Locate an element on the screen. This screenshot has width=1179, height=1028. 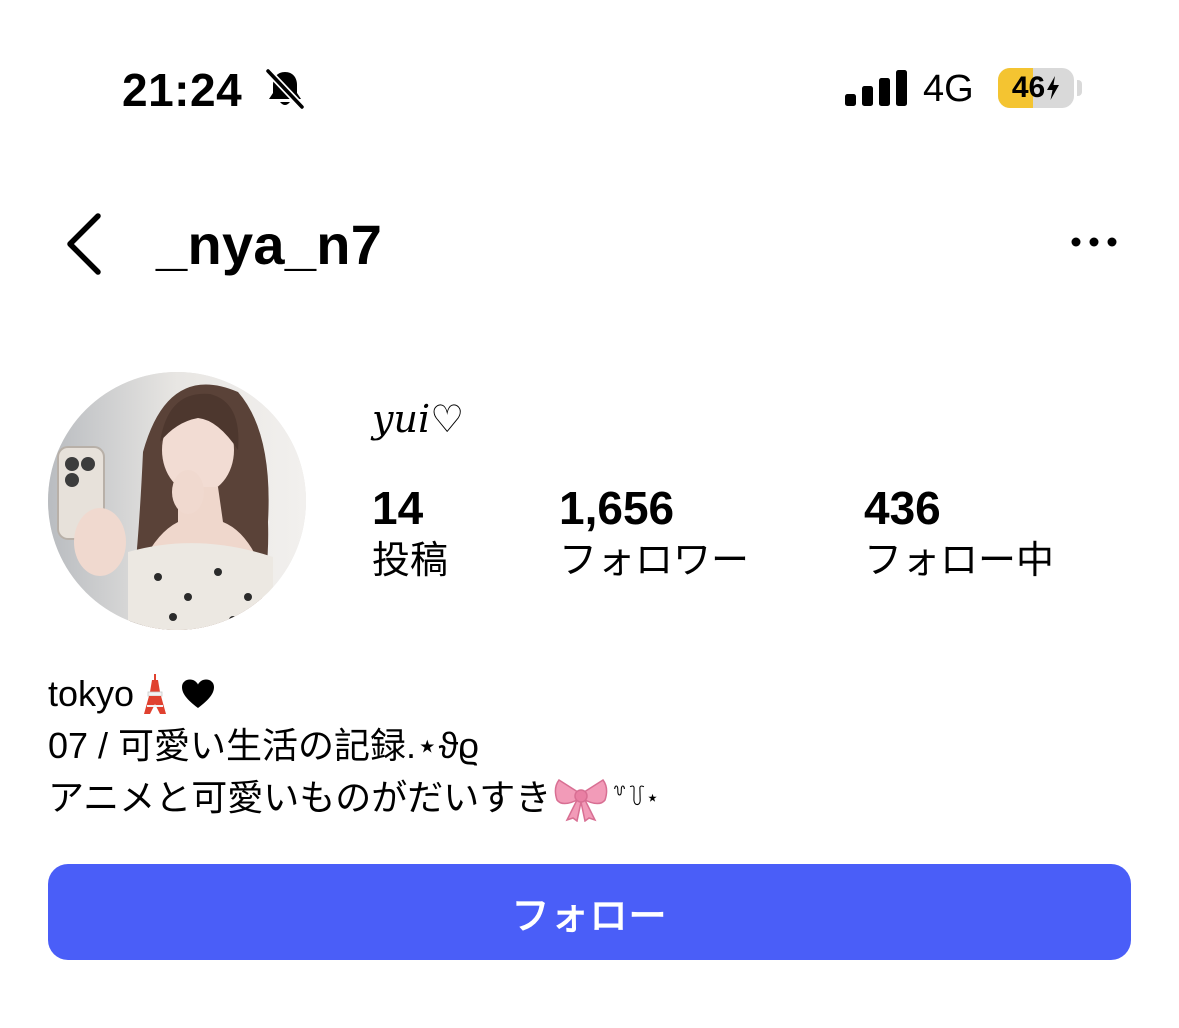
cellular-signal-icon is located at coordinates (876, 88).